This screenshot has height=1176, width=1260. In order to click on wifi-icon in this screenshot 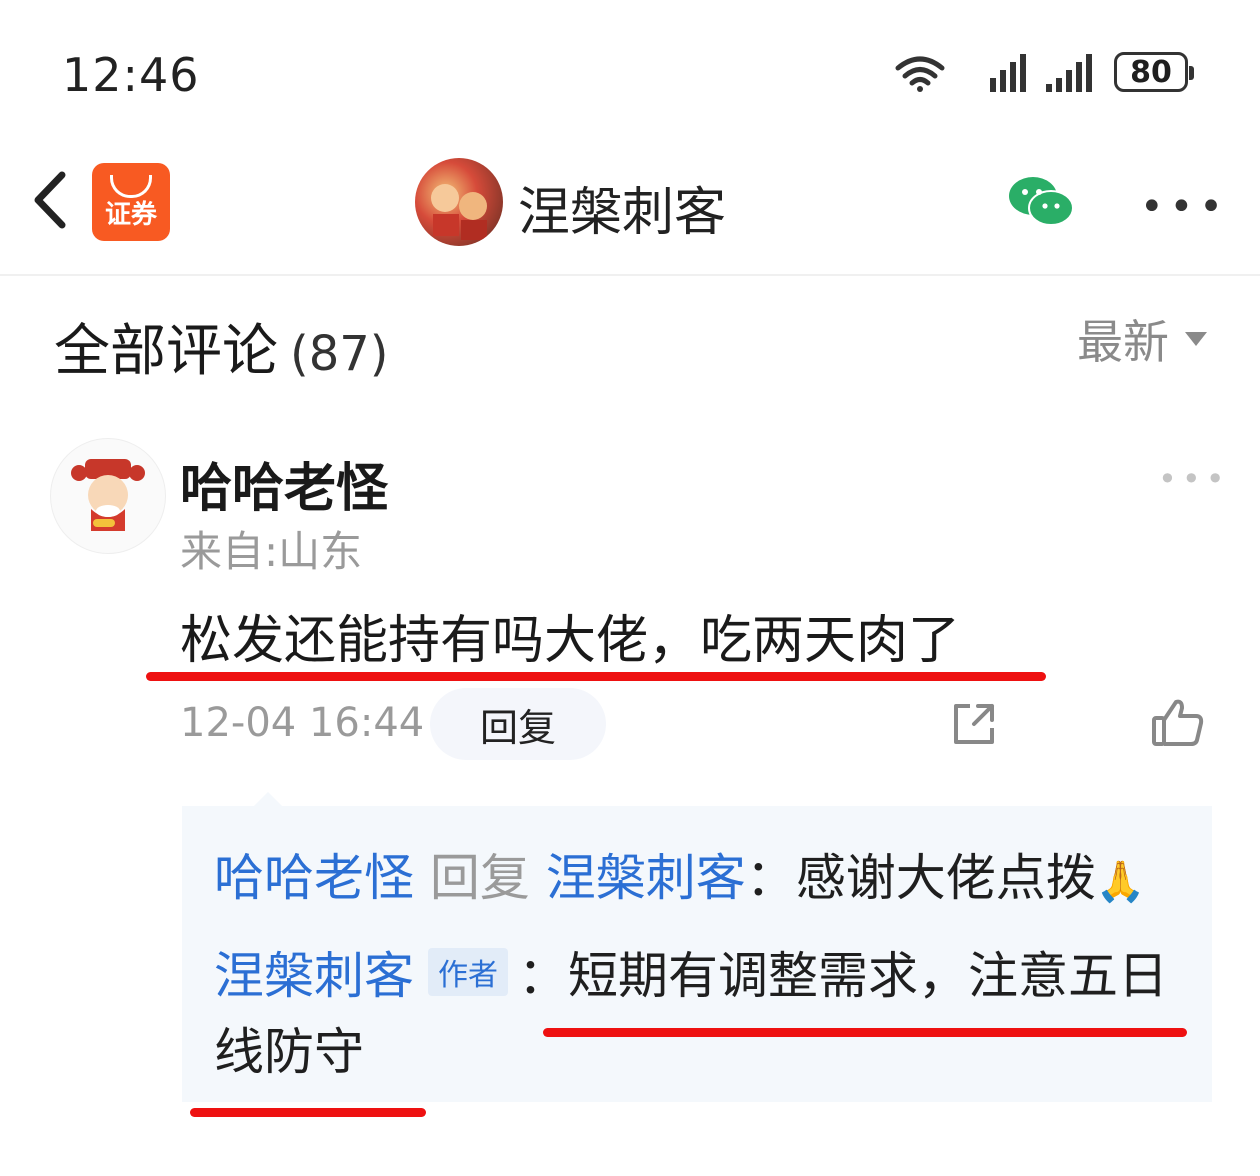, I will do `click(920, 74)`.